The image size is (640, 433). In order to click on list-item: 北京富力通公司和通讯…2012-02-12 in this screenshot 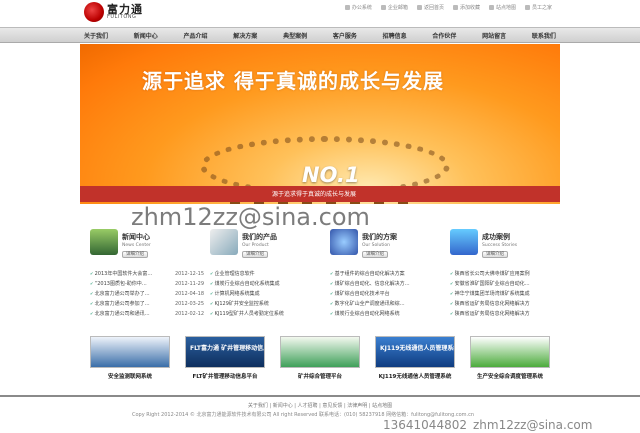, I will do `click(147, 314)`.